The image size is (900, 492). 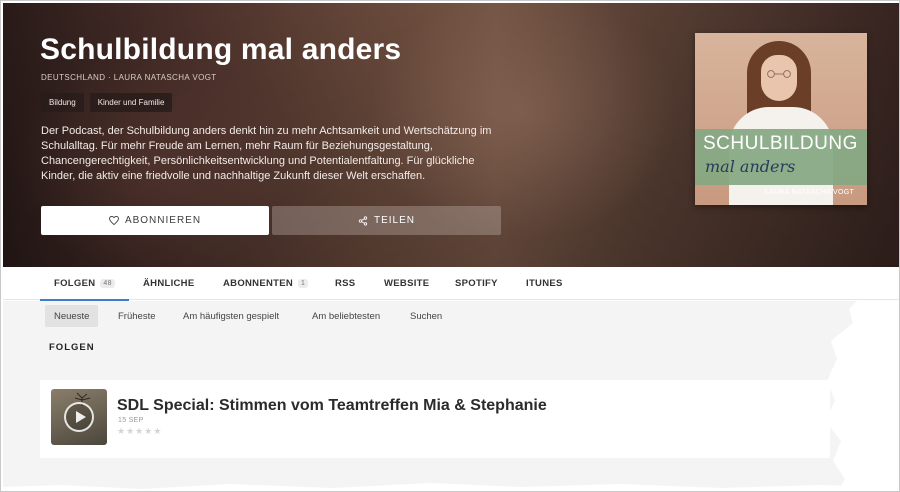 I want to click on tab-label: SPOTIFY, so click(x=476, y=283).